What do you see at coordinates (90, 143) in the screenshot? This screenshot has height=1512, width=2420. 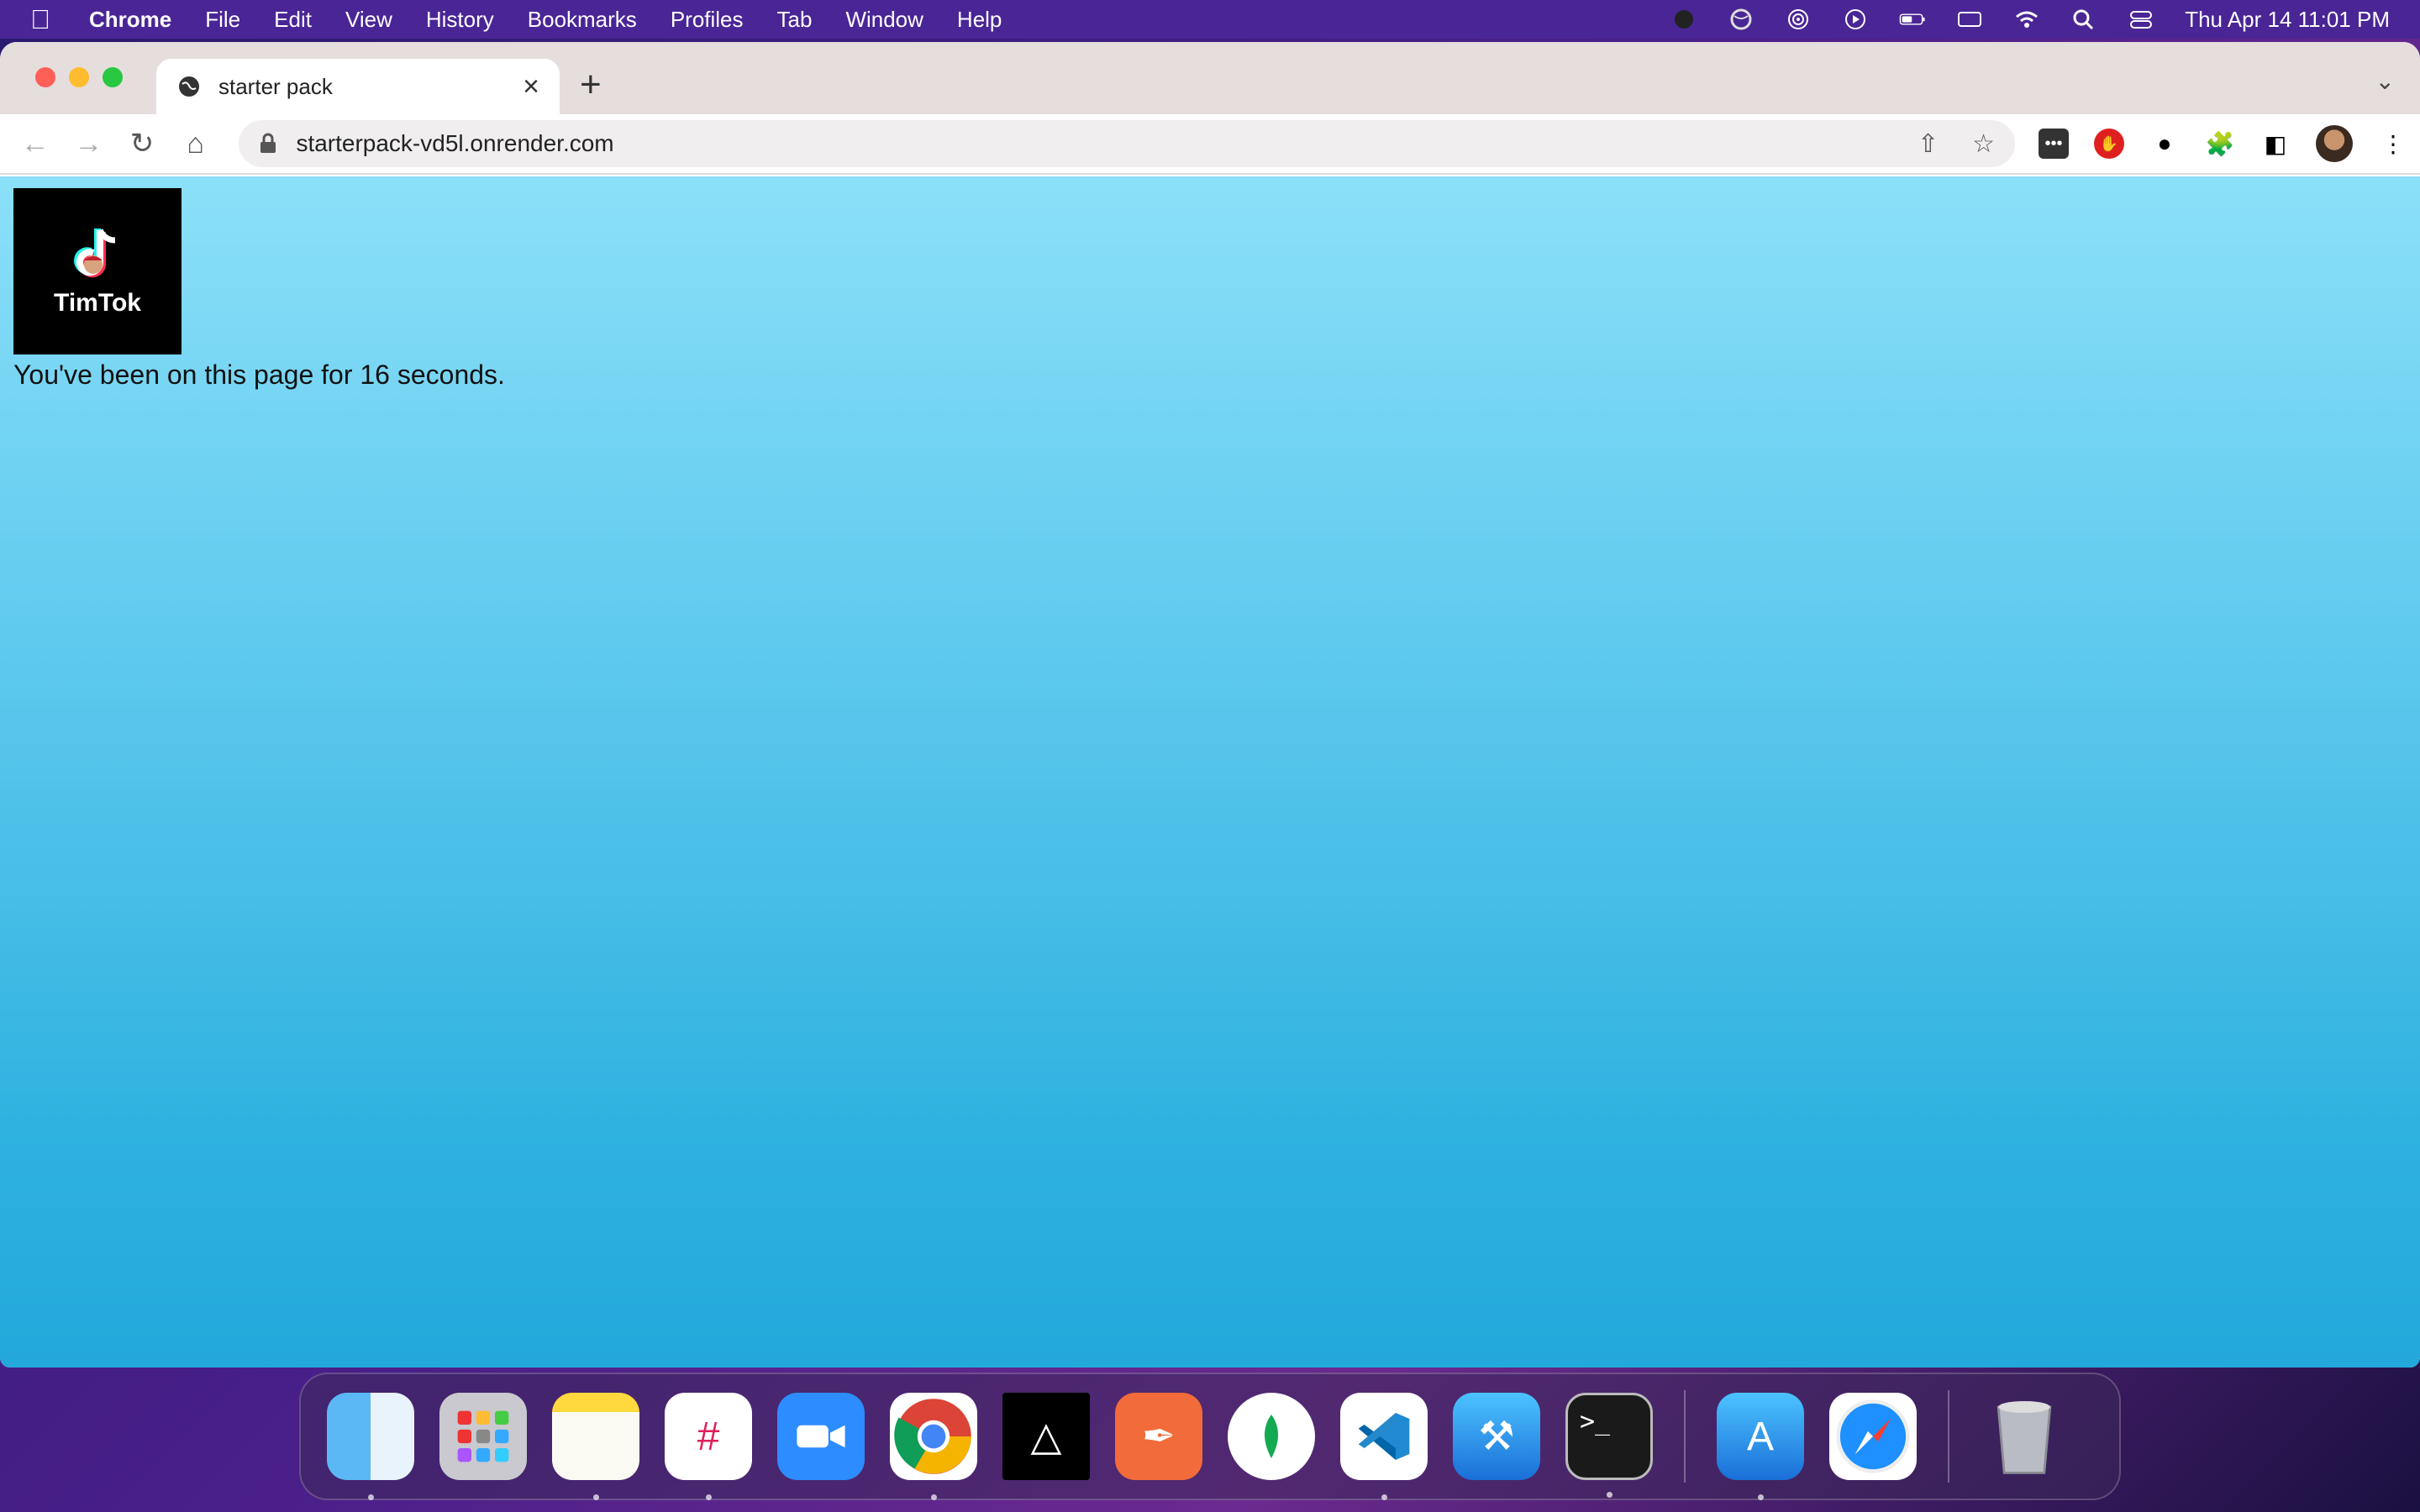 I see `forward-button: →` at bounding box center [90, 143].